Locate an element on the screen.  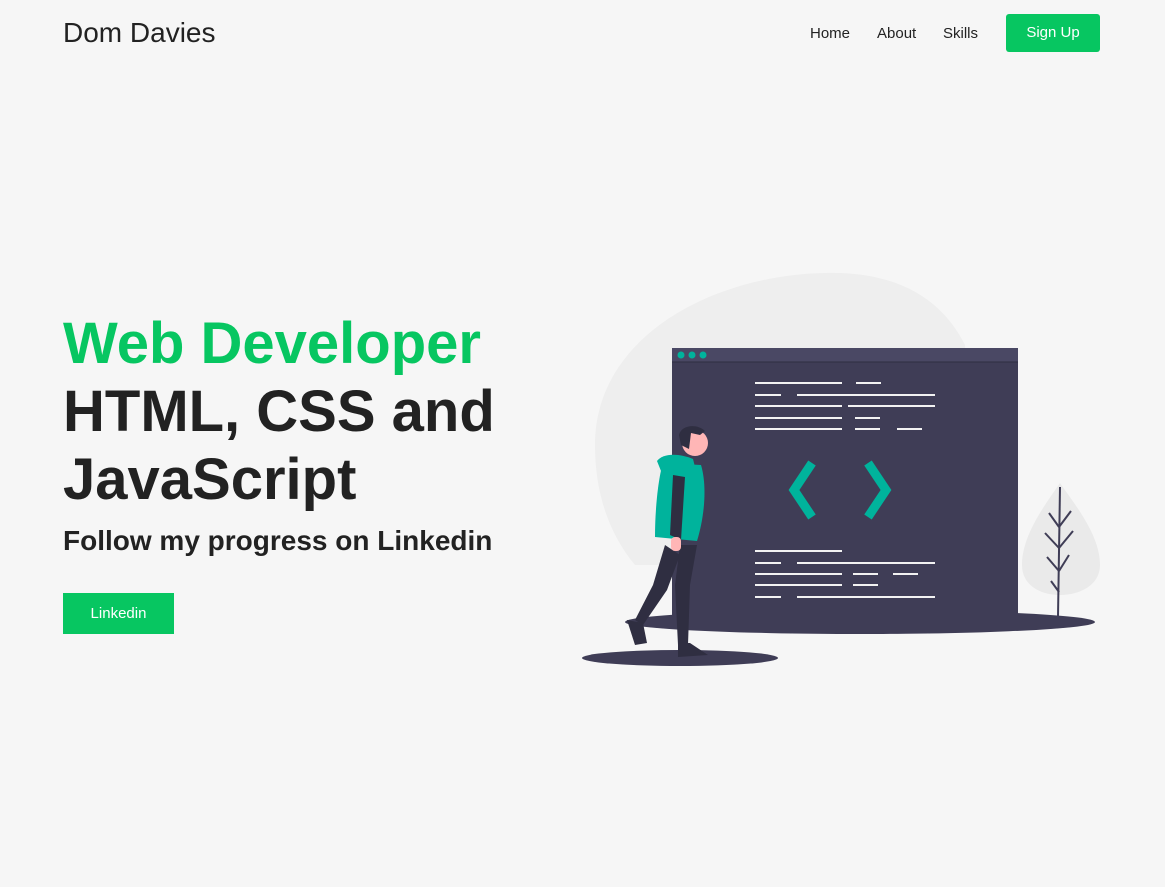
nav-link-about: About is located at coordinates (896, 33).